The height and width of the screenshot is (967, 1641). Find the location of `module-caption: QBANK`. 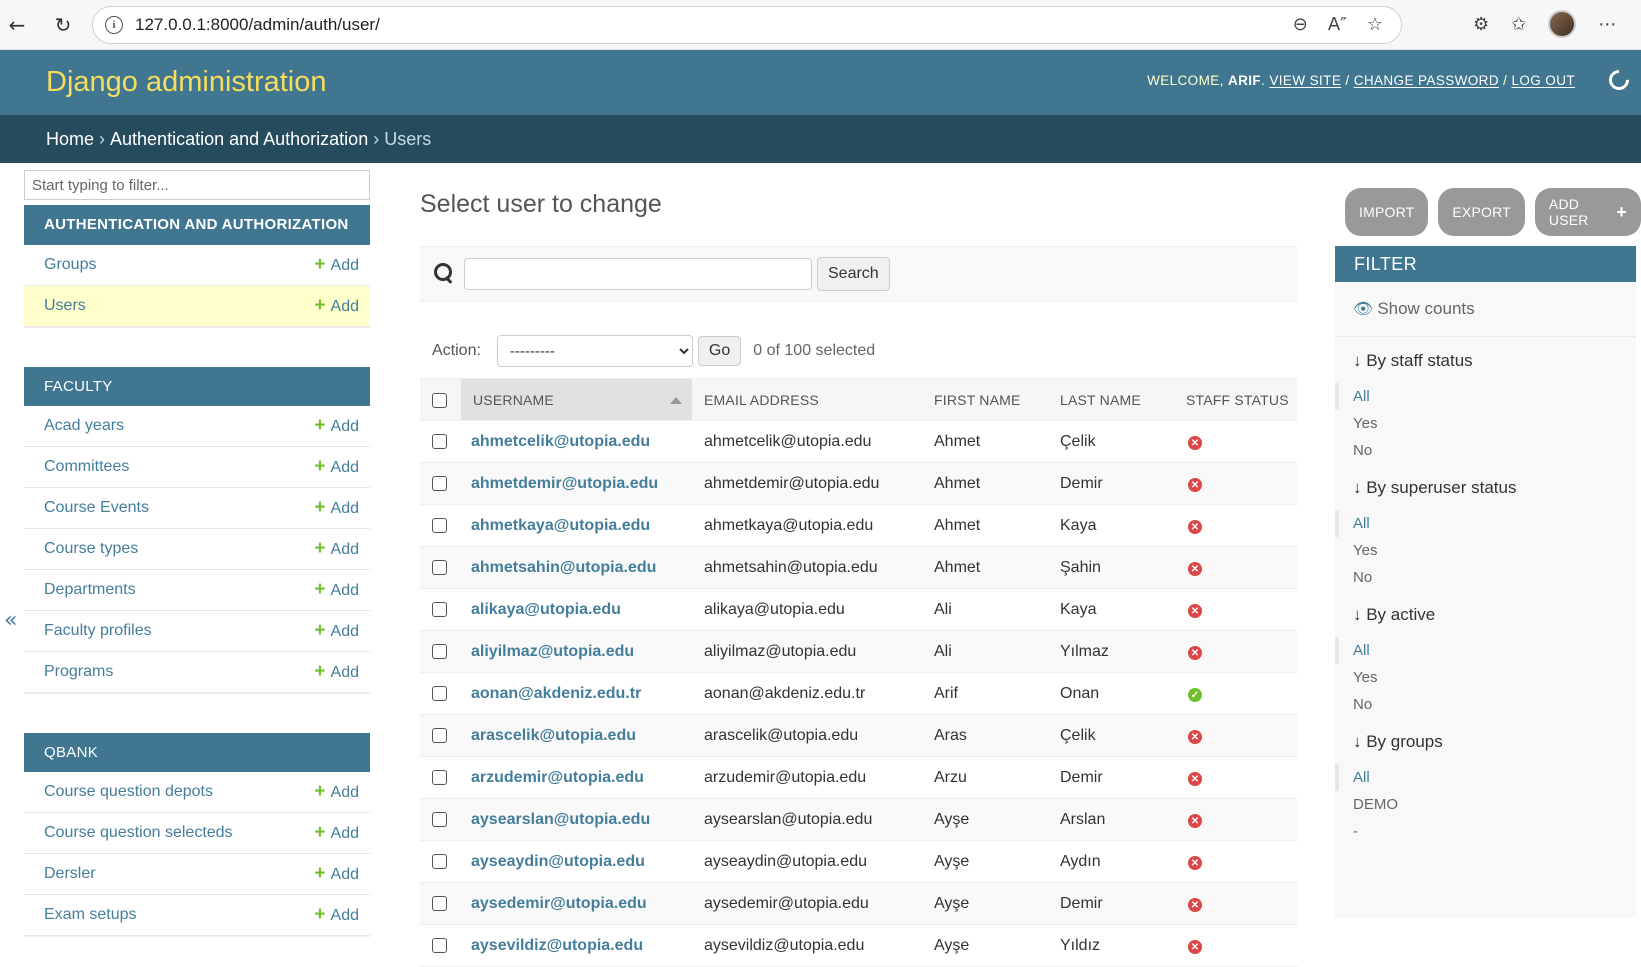

module-caption: QBANK is located at coordinates (197, 752).